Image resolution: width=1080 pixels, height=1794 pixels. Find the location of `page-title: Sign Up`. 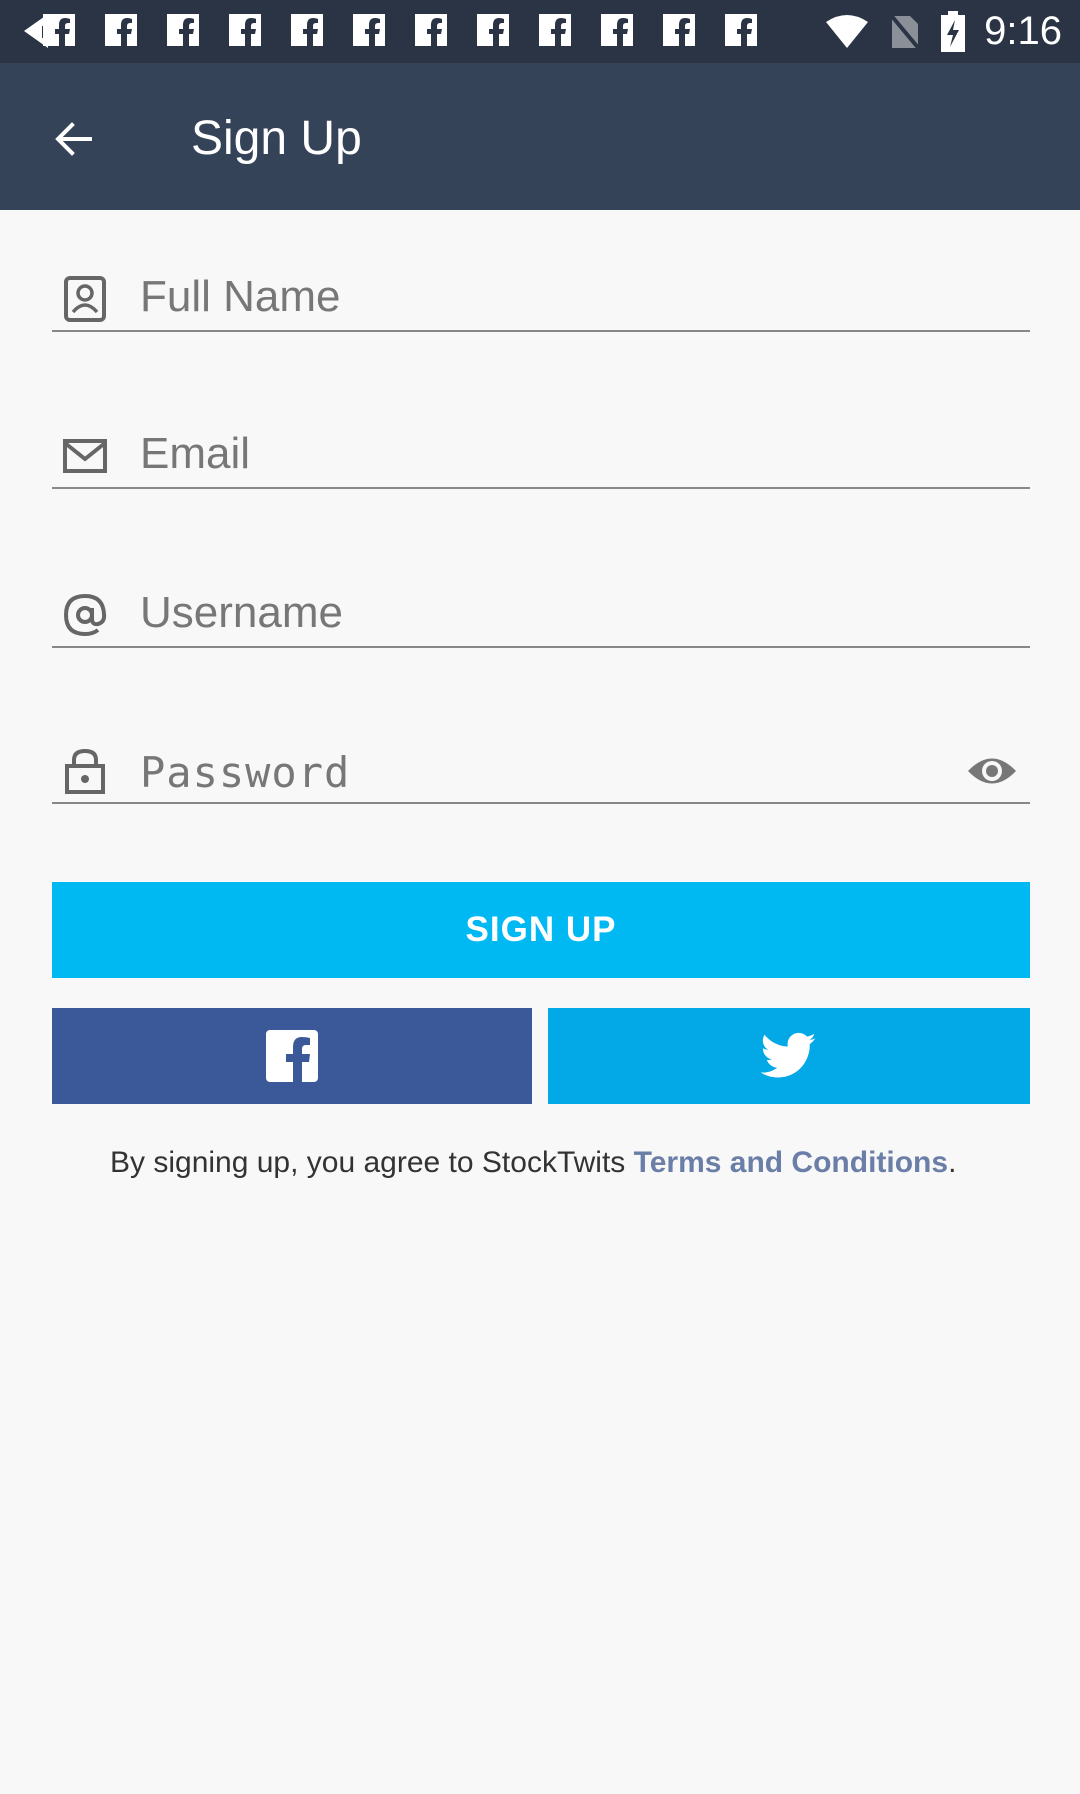

page-title: Sign Up is located at coordinates (276, 138).